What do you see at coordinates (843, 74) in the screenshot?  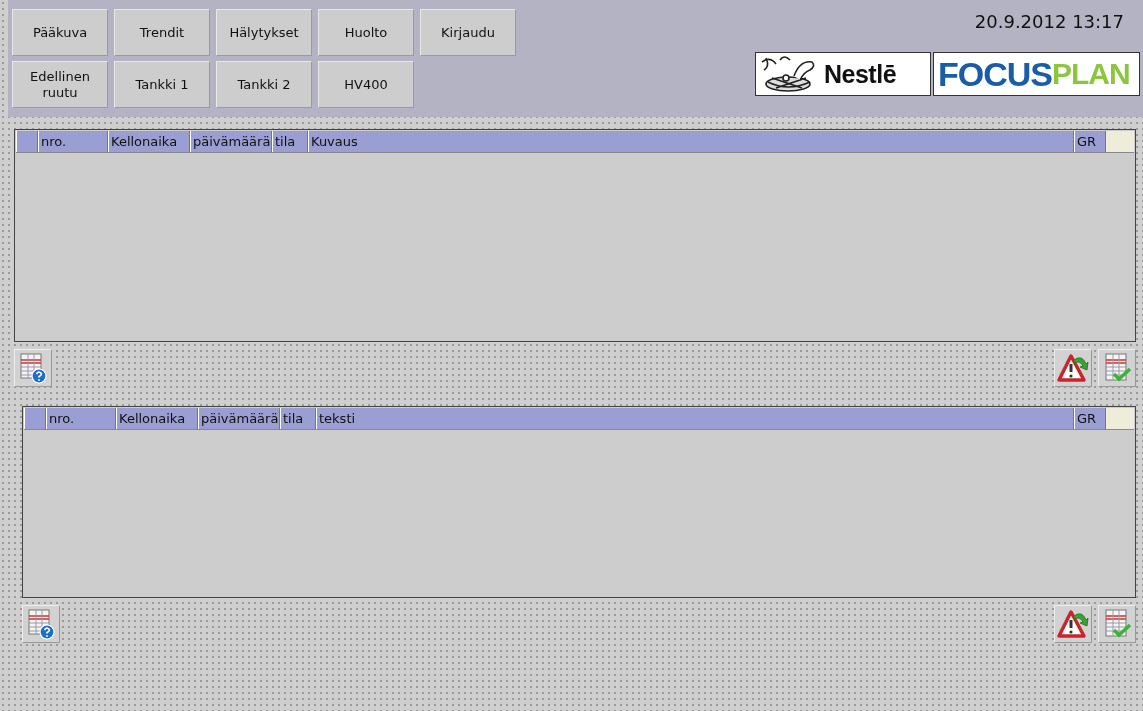 I see `nestle-logo: Nestlē` at bounding box center [843, 74].